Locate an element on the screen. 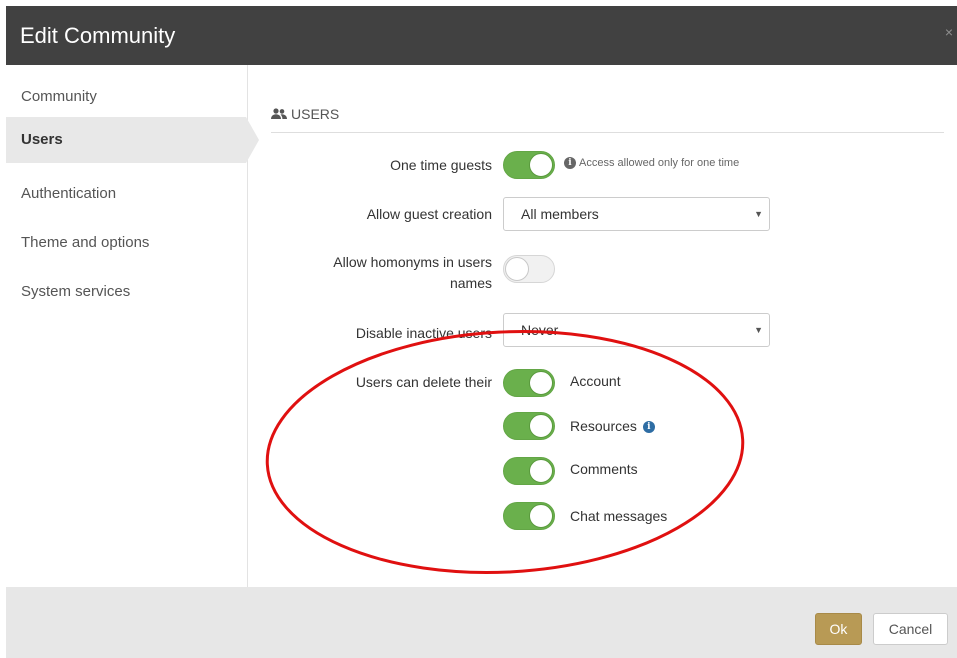 This screenshot has width=957, height=658. ok-button: Ok is located at coordinates (838, 629).